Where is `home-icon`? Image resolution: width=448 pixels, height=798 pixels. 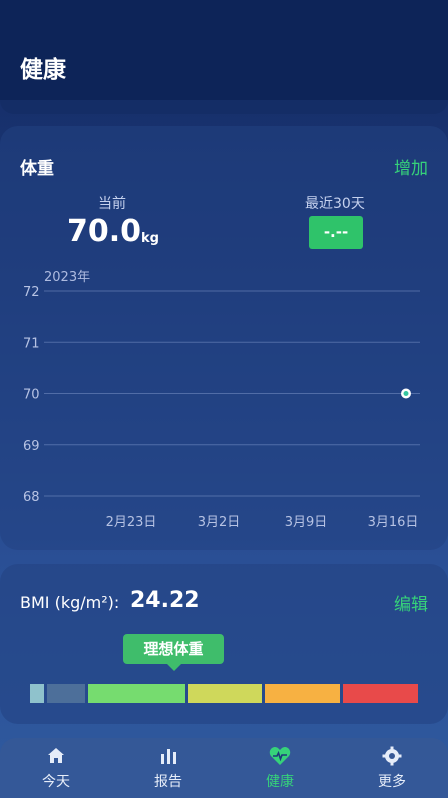
home-icon is located at coordinates (56, 756).